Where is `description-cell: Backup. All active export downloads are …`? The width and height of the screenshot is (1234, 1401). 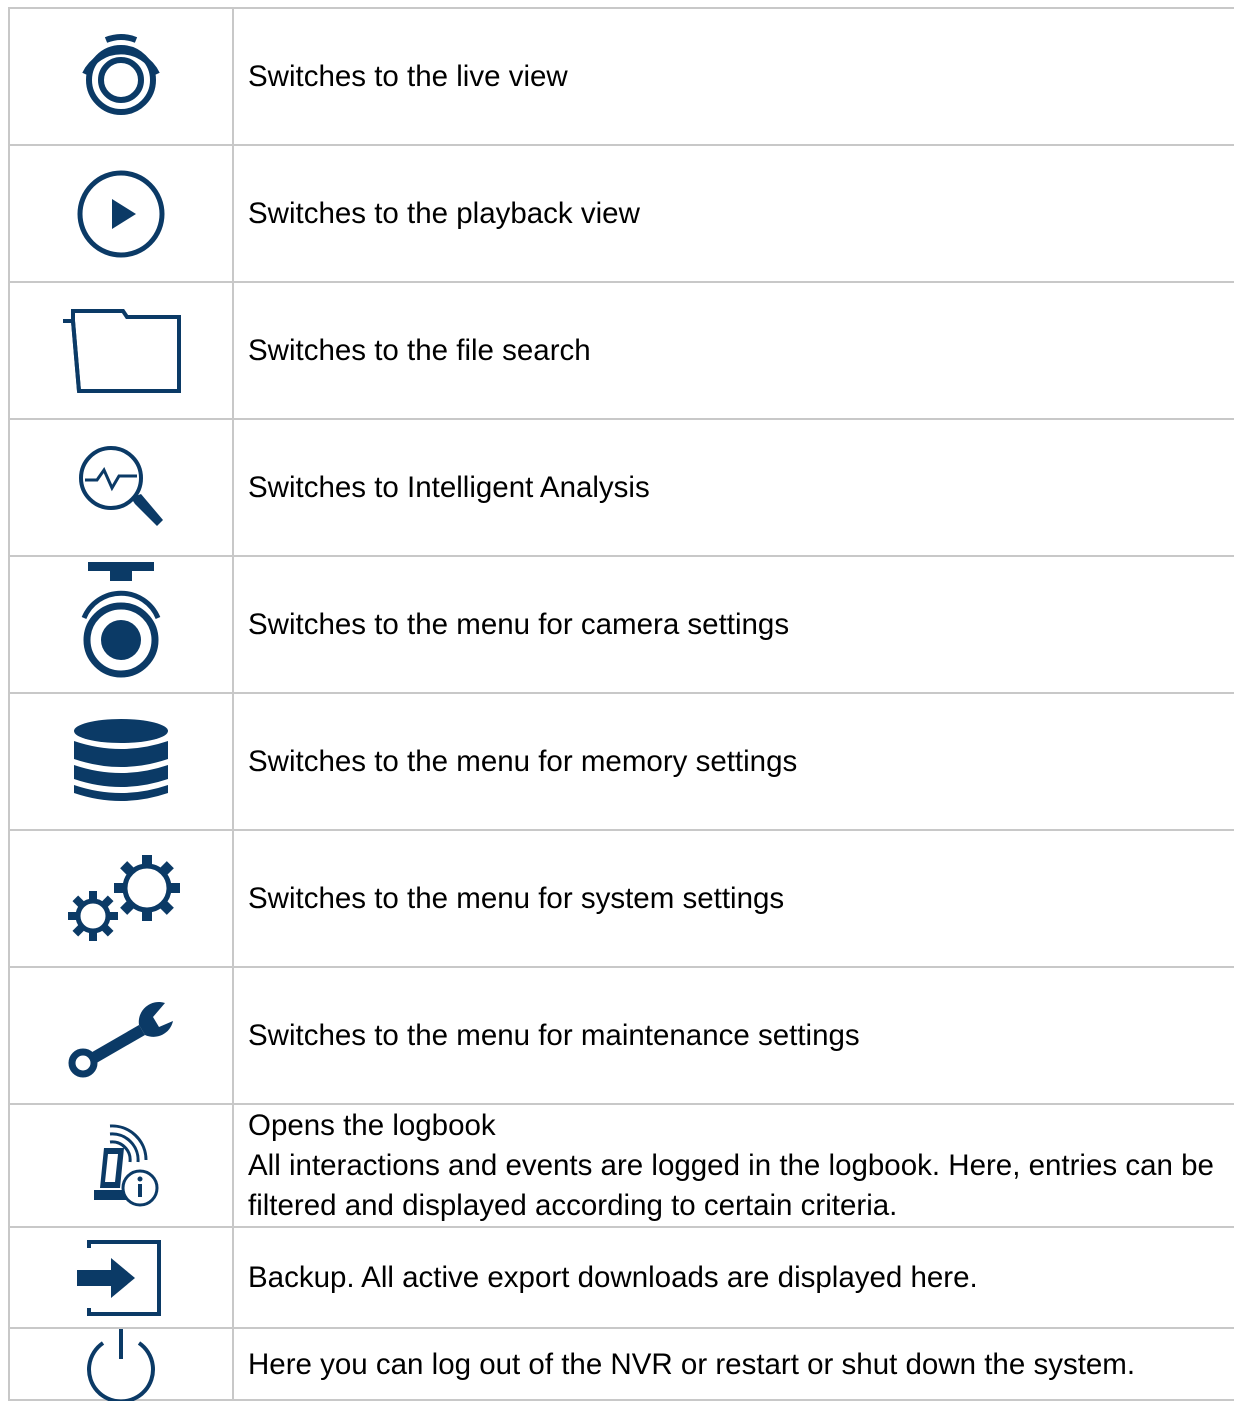 description-cell: Backup. All active export downloads are … is located at coordinates (734, 1277).